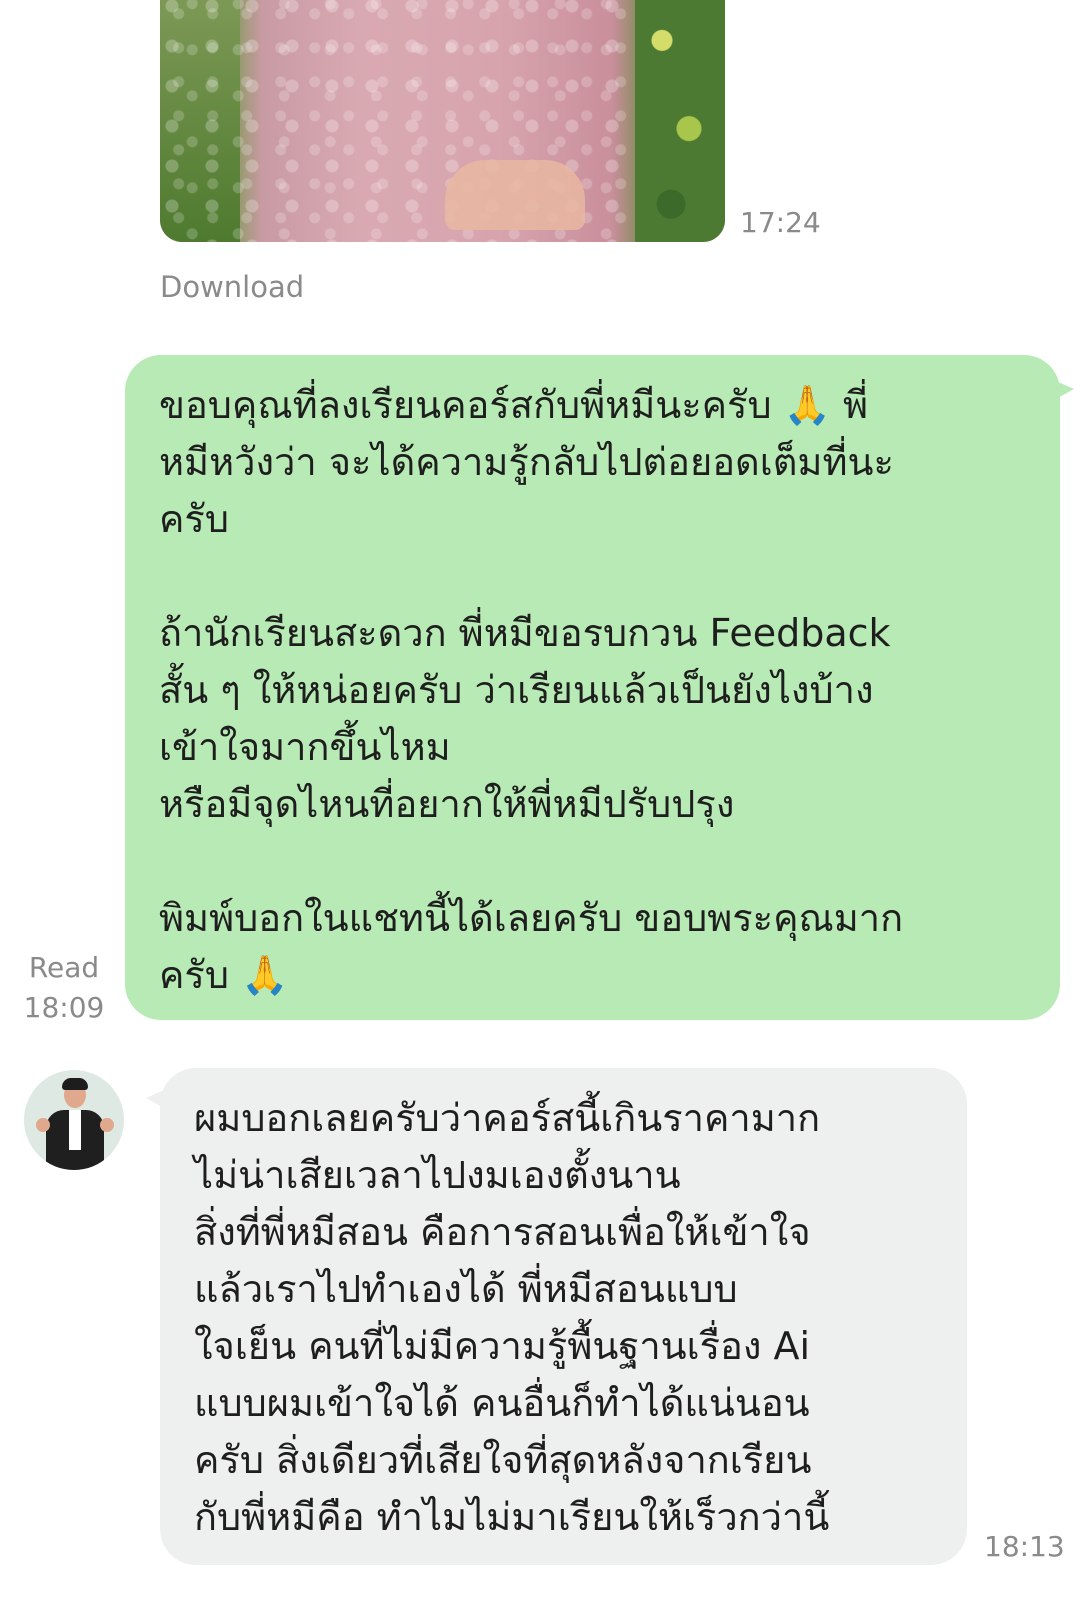 Image resolution: width=1080 pixels, height=1614 pixels. Describe the element at coordinates (75, 1130) in the screenshot. I see `avatar-shirt` at that location.